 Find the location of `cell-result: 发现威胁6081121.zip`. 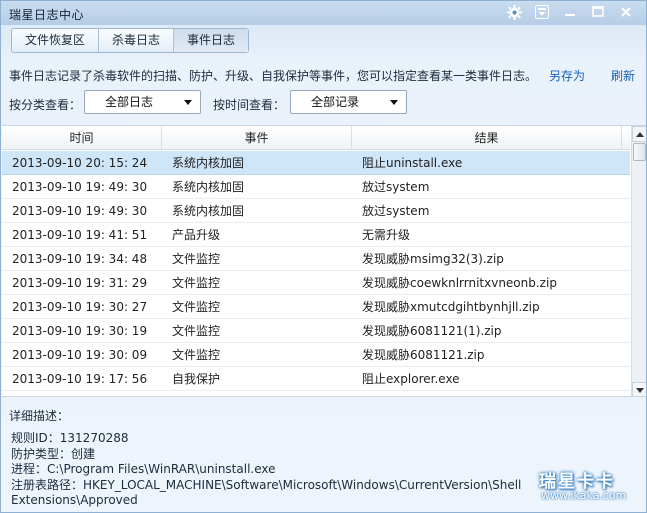

cell-result: 发现威胁6081121.zip is located at coordinates (423, 355).